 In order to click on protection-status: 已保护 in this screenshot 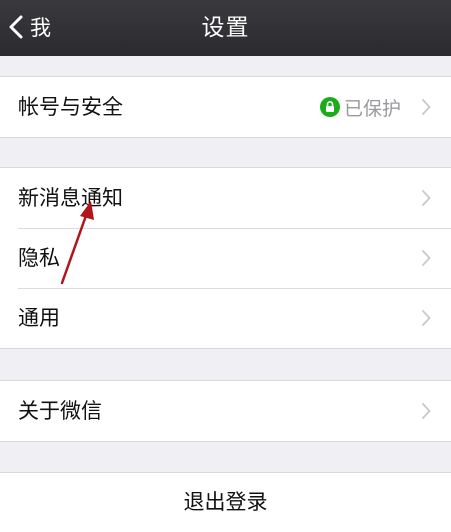, I will do `click(360, 107)`.